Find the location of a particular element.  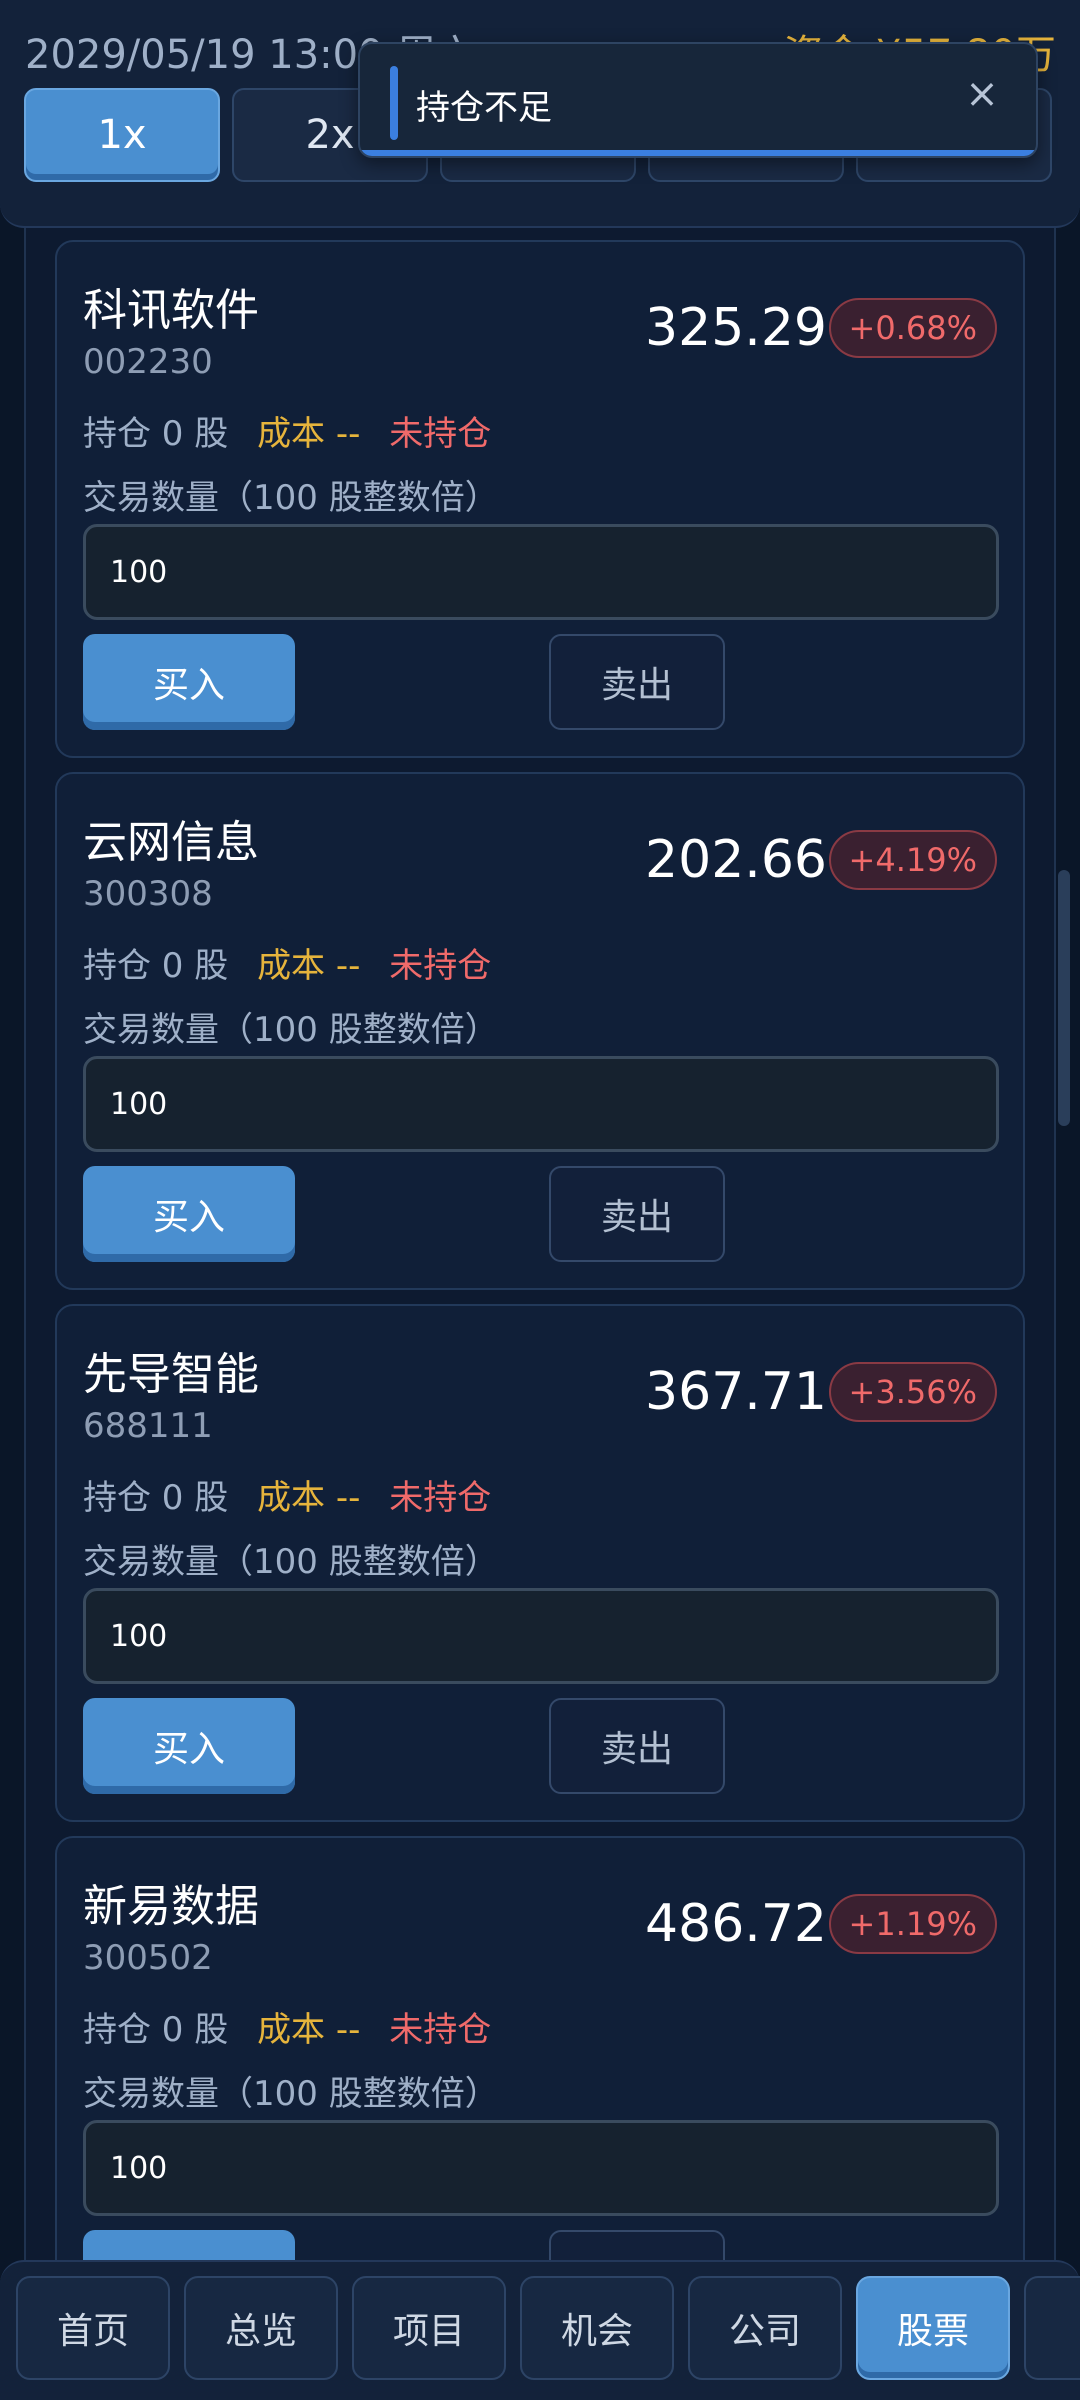

stock-name: 云网信息 is located at coordinates (171, 842).